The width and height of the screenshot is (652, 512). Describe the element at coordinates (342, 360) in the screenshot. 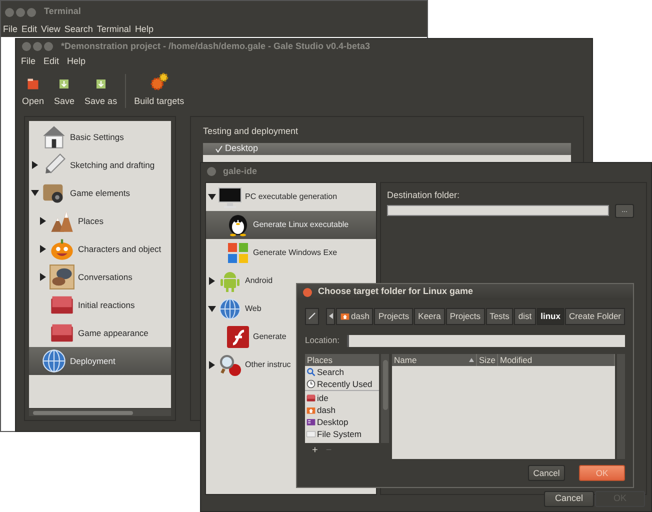

I see `column-header: Places` at that location.